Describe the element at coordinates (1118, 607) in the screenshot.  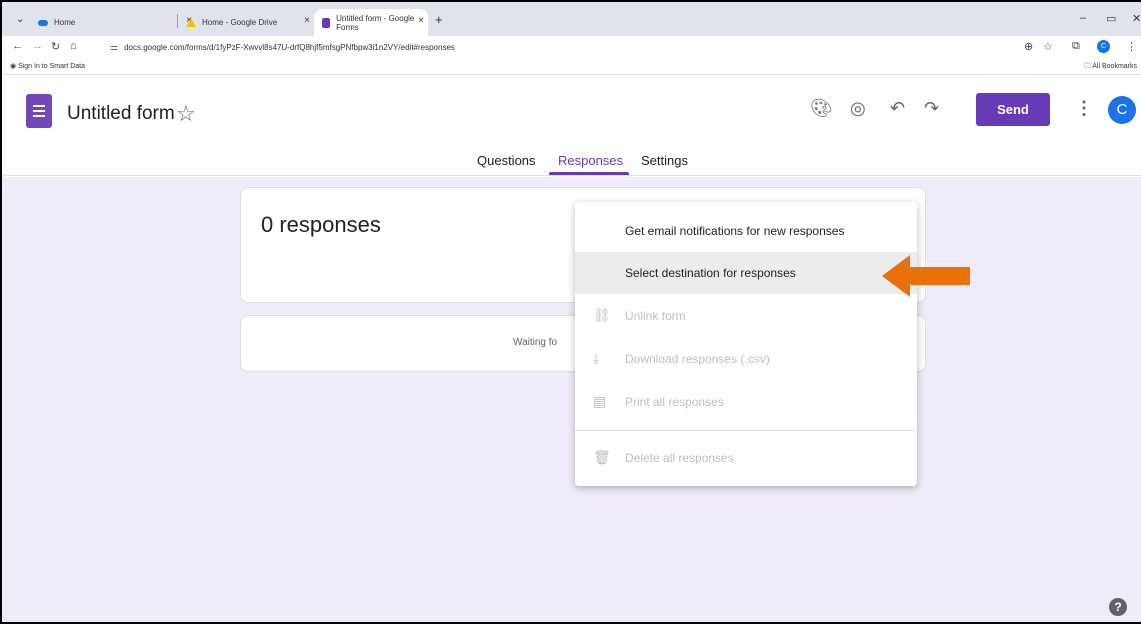
I see `help-icon: ?` at that location.